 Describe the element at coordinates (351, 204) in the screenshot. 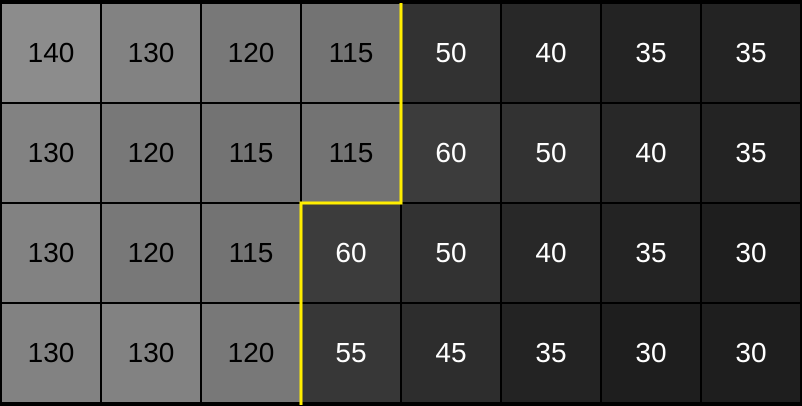

I see `region-boundary-line` at that location.